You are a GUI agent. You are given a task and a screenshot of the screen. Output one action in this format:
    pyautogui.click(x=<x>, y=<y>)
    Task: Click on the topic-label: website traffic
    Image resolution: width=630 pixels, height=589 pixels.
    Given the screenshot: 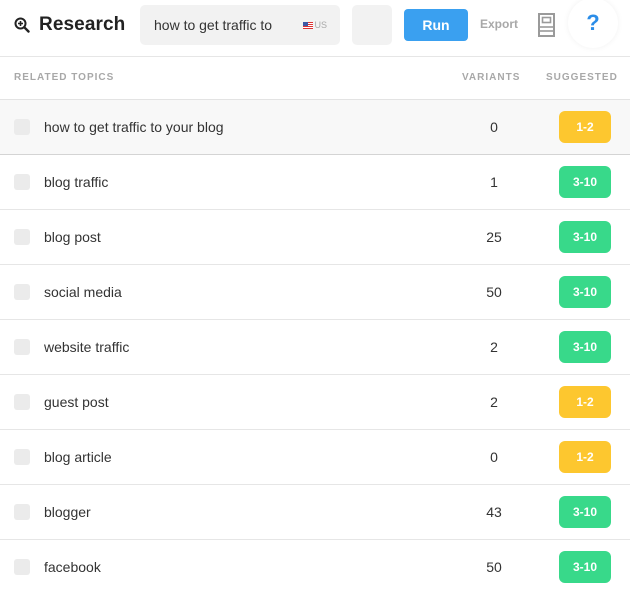 What is the action you would take?
    pyautogui.click(x=87, y=347)
    